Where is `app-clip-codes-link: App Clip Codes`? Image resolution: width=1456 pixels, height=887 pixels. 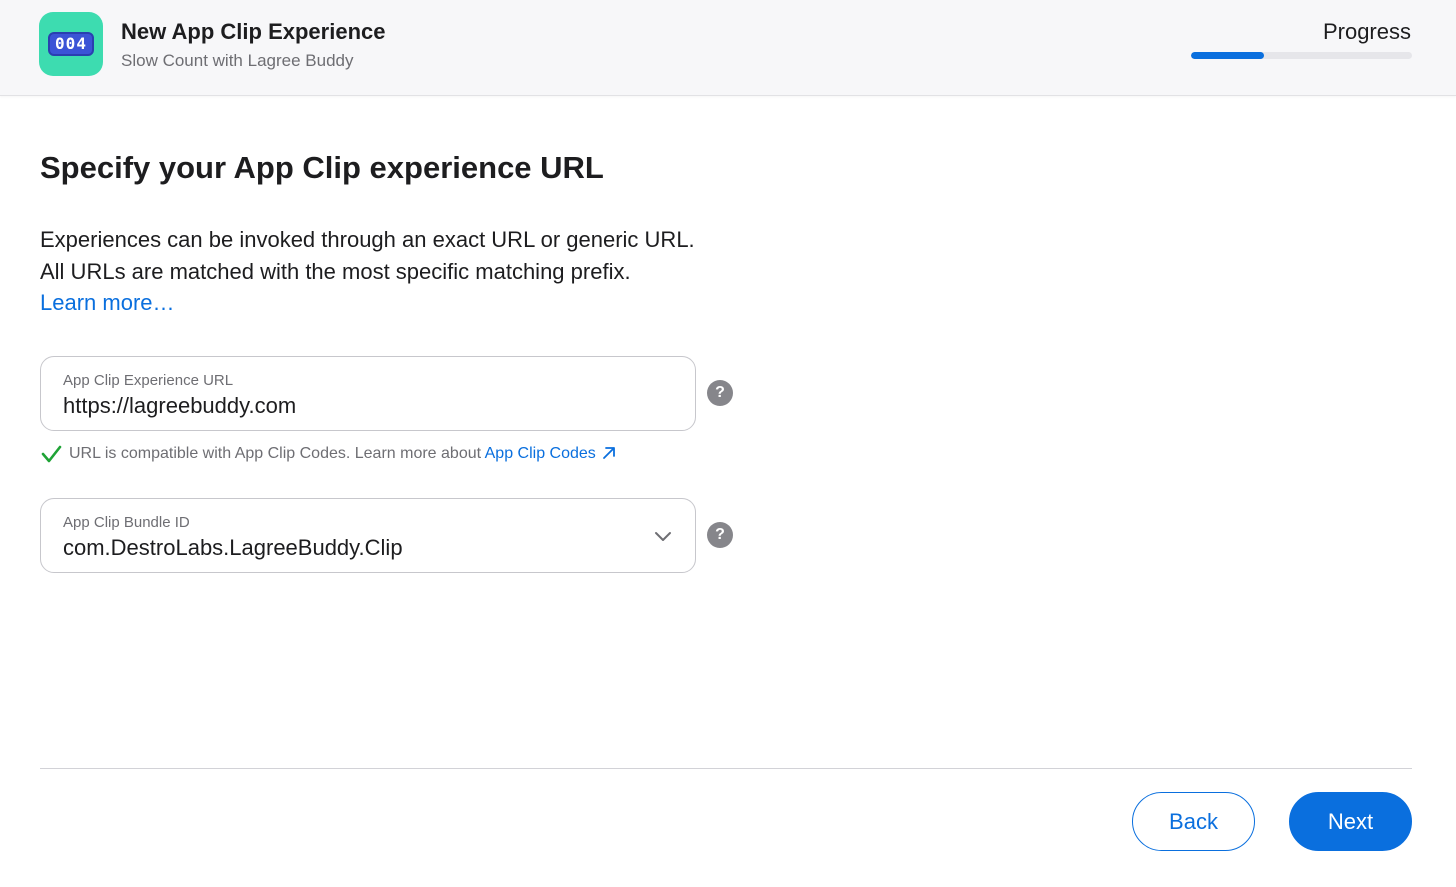 app-clip-codes-link: App Clip Codes is located at coordinates (540, 453).